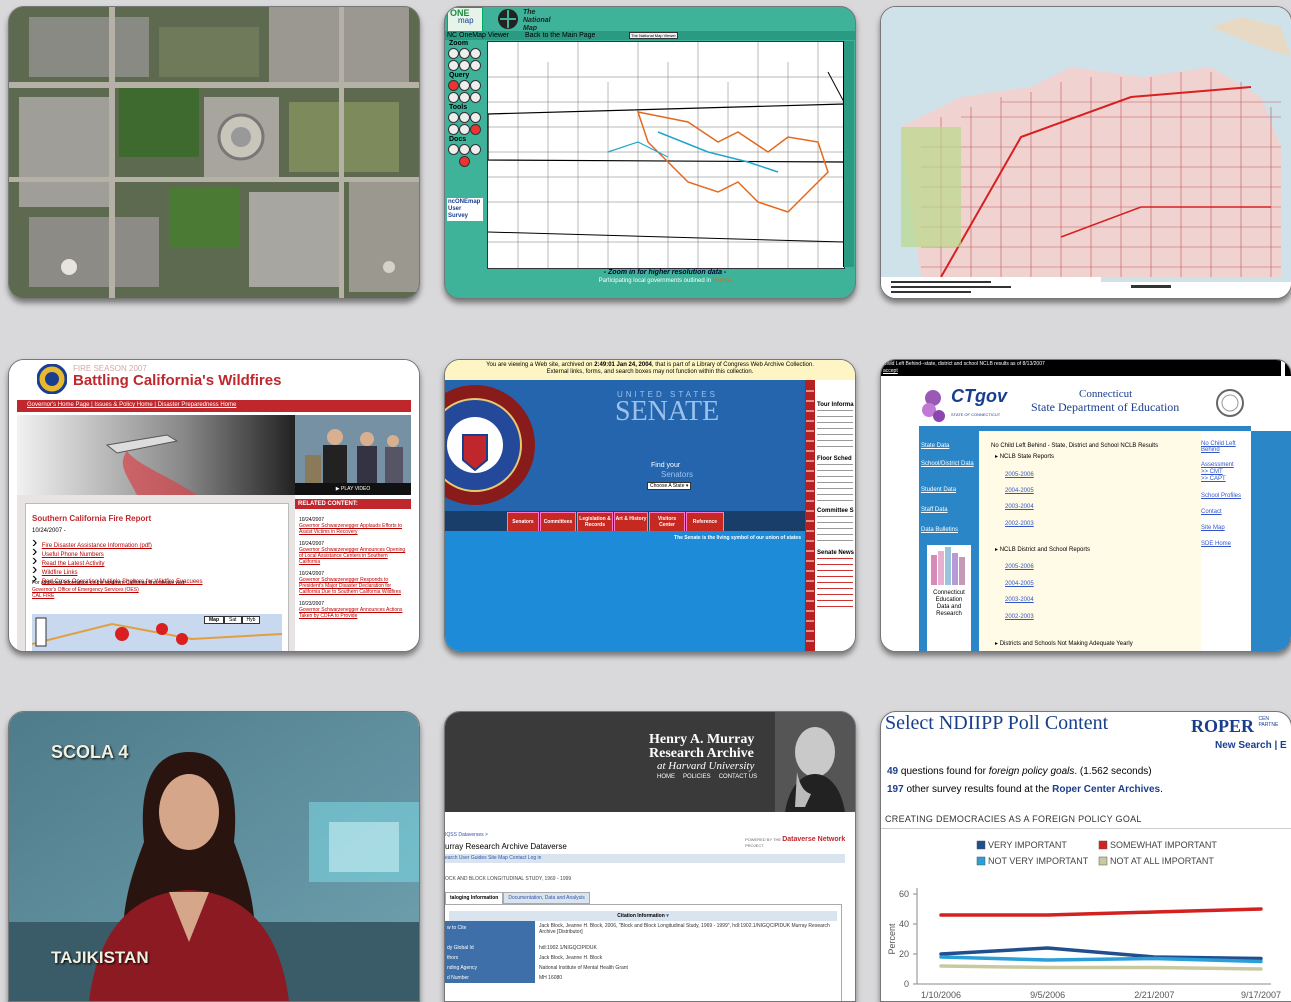 This screenshot has width=1291, height=1002. Describe the element at coordinates (475, 129) in the screenshot. I see `overview-icon` at that location.